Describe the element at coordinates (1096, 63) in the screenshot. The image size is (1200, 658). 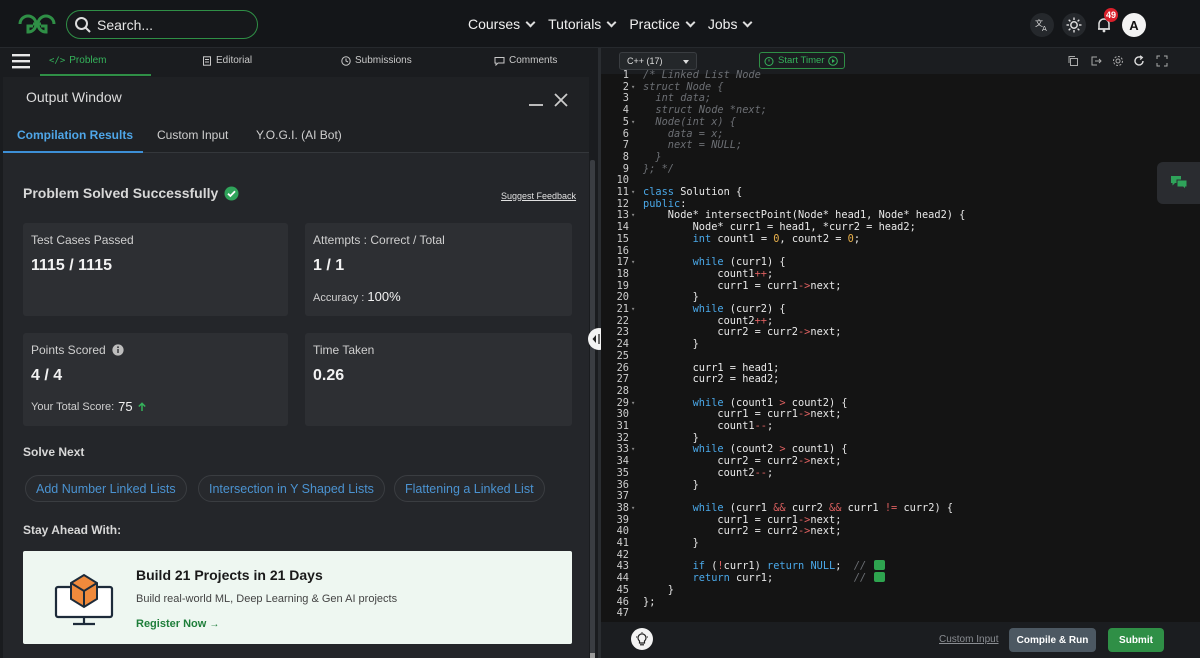
I see `export-icon` at that location.